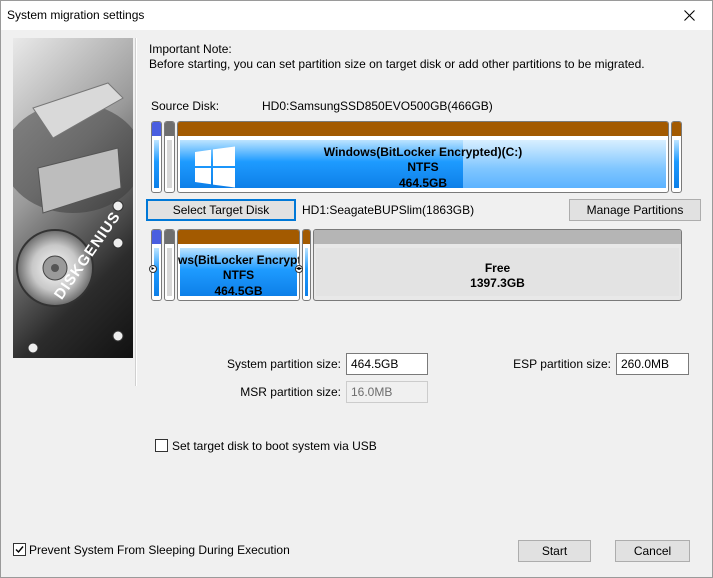 The image size is (713, 578). I want to click on source-partition-esp, so click(156, 157).